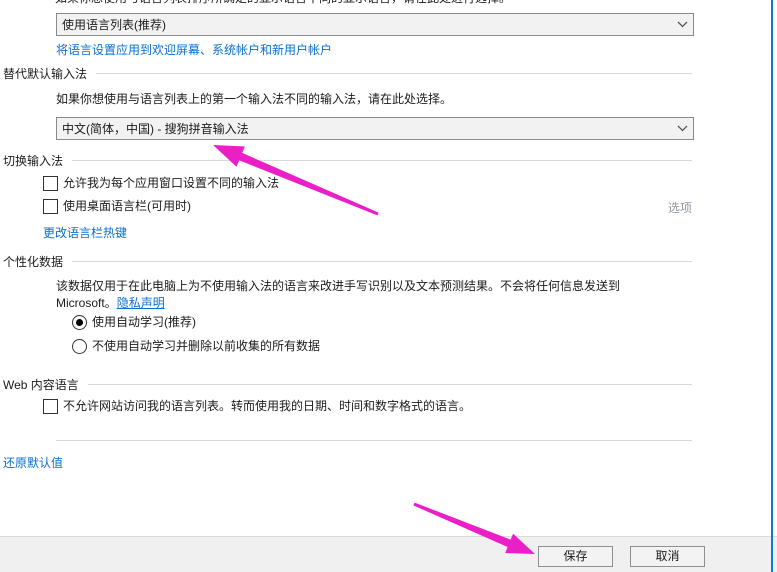  Describe the element at coordinates (375, 128) in the screenshot. I see `default-input-method-combobox: 中文(简体，中国) - 搜狗拼音输入法` at that location.